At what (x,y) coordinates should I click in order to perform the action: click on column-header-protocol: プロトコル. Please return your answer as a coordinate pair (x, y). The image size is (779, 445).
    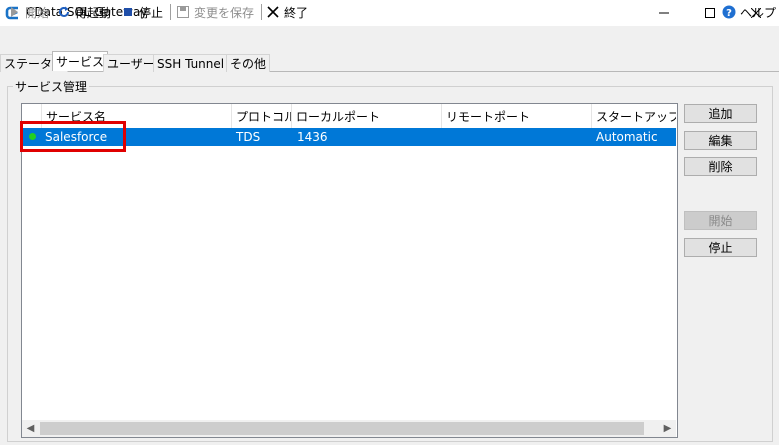
    Looking at the image, I should click on (262, 116).